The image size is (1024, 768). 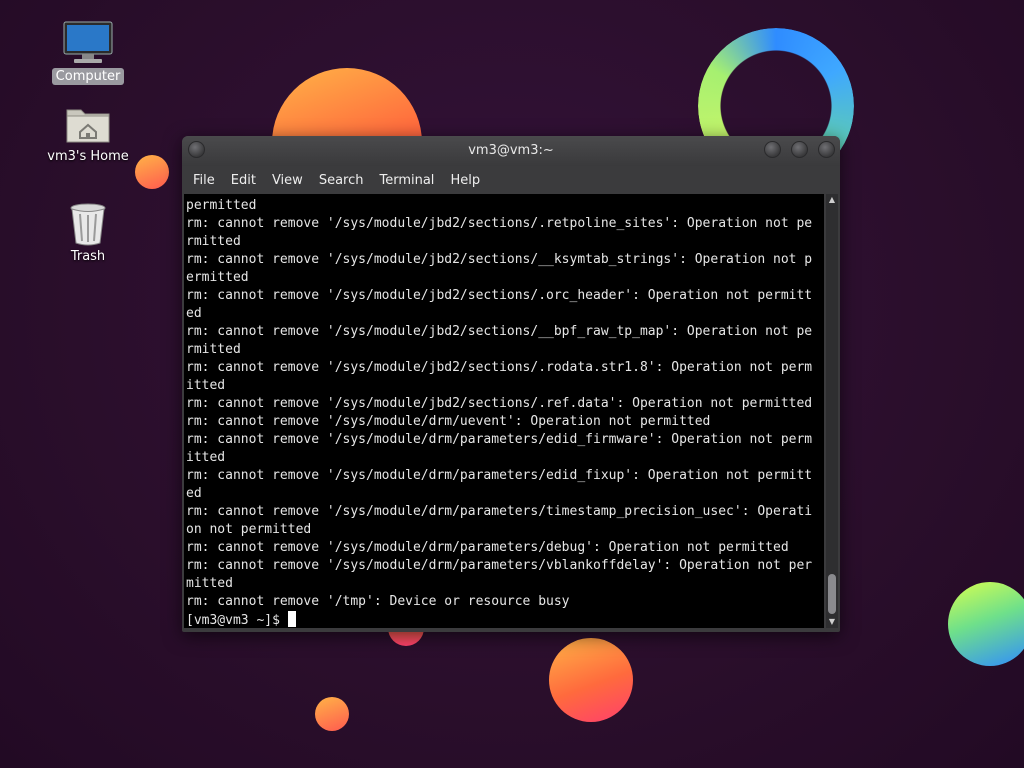 I want to click on trash-icon, so click(x=88, y=224).